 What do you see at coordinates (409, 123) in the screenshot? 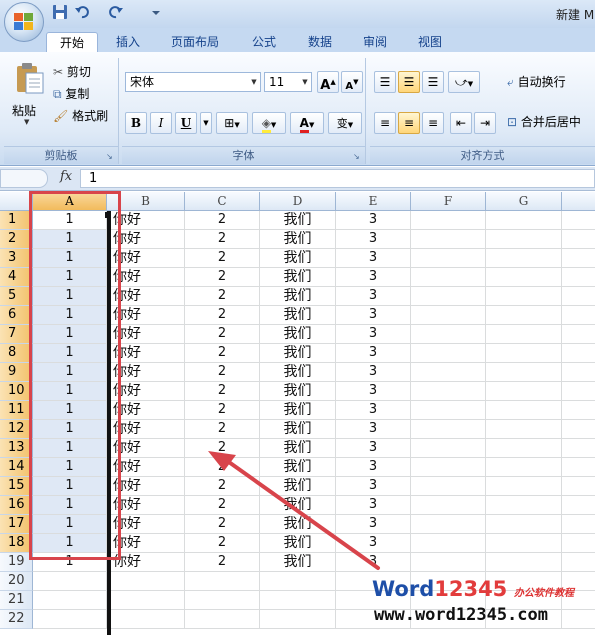
I see `align-center-button: ≡` at bounding box center [409, 123].